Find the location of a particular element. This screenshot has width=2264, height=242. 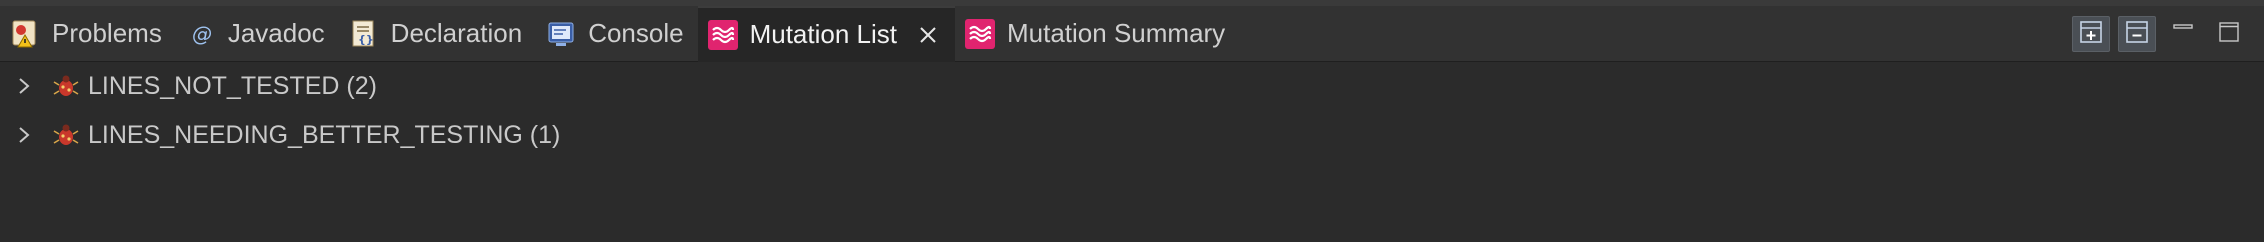

tree-item-label: LINES_NOT_TESTED (2) is located at coordinates (232, 85).